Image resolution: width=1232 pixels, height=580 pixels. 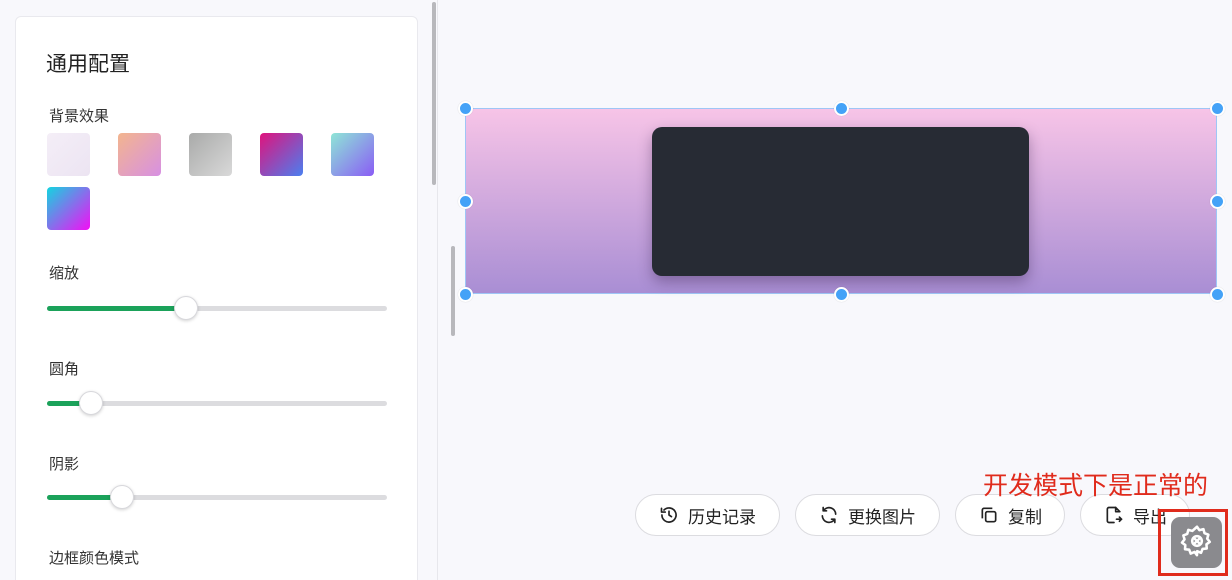 I want to click on resize-handle-bottom-left, so click(x=465, y=294).